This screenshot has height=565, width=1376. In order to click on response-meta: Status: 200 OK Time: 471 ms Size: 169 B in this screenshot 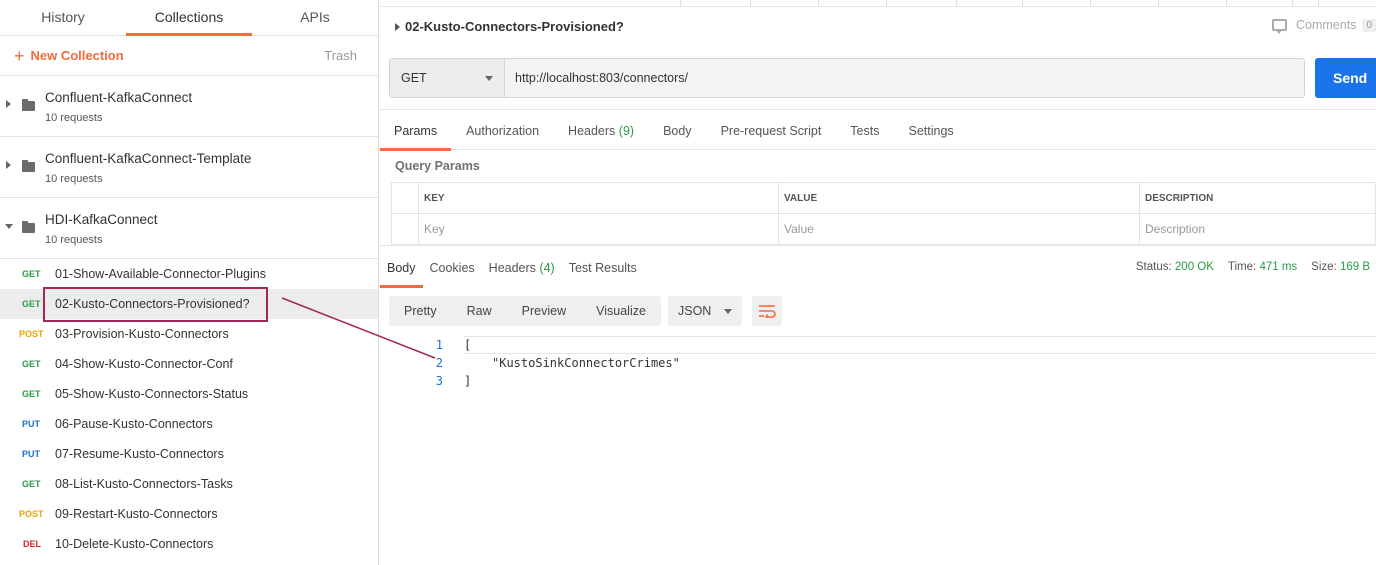, I will do `click(1253, 267)`.